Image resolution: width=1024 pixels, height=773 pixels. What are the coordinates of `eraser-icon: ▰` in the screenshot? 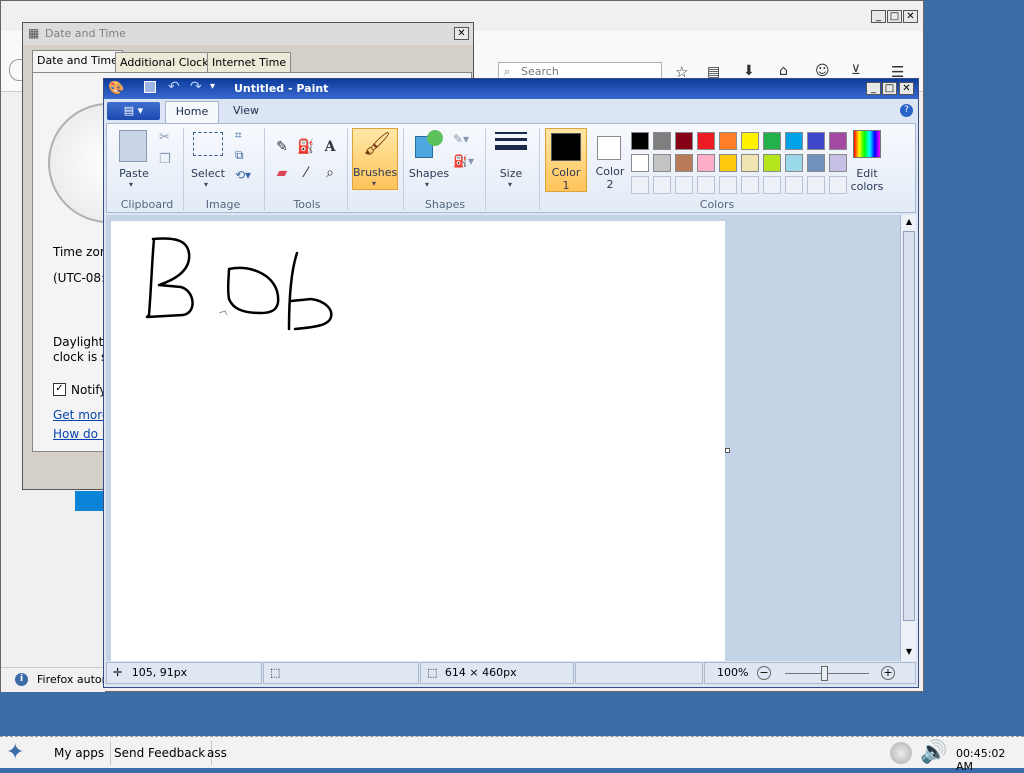 It's located at (282, 173).